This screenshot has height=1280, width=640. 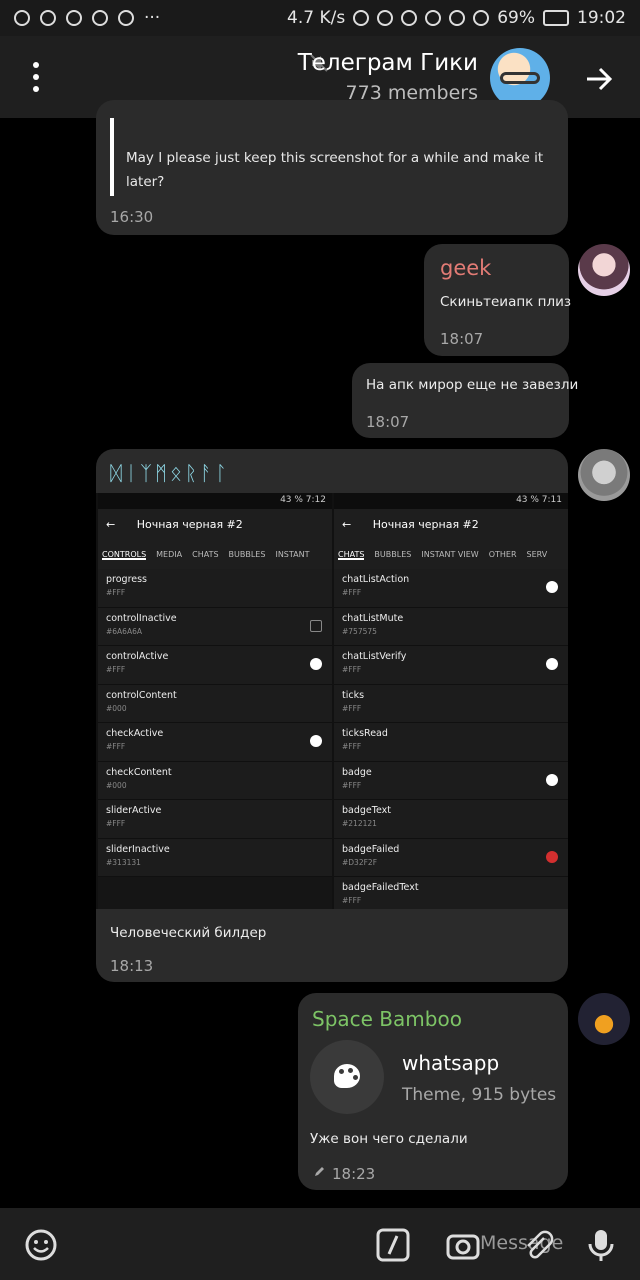 I want to click on chat-avatar, so click(x=520, y=78).